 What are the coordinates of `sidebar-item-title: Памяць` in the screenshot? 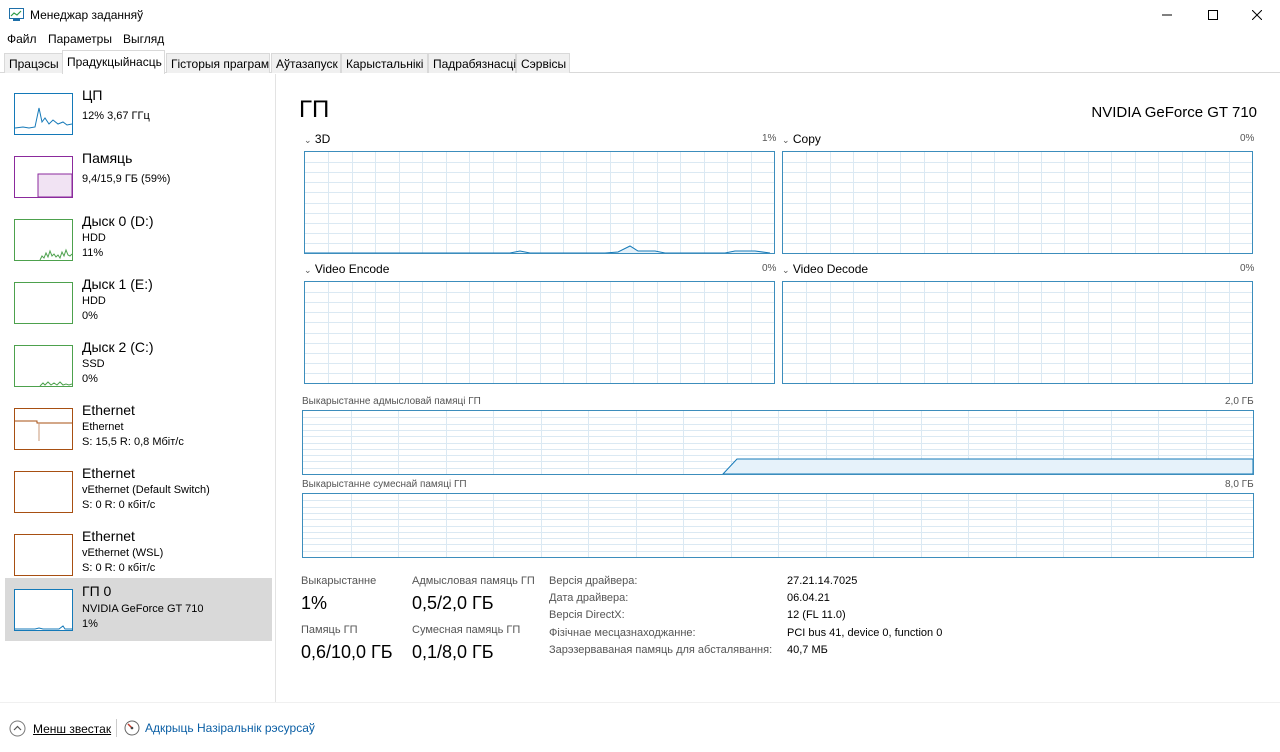 It's located at (107, 158).